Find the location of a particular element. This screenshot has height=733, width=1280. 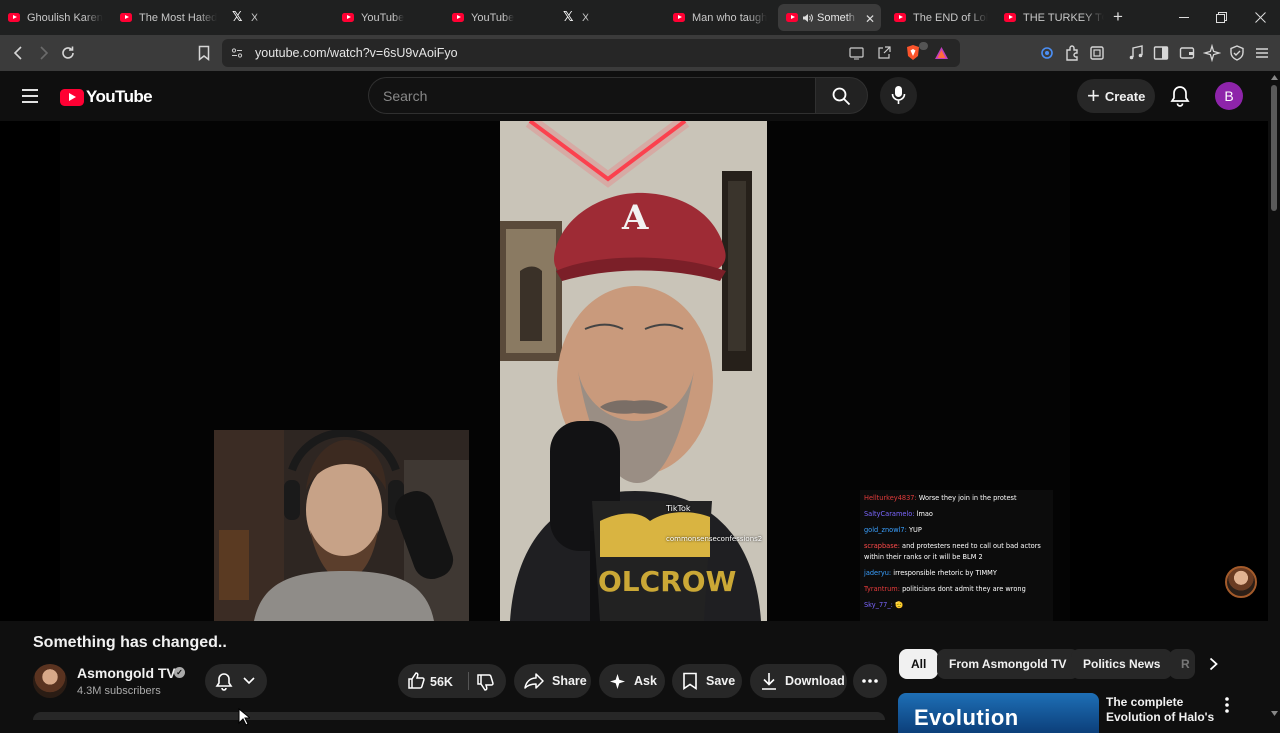

close-tab-icon: ✕ is located at coordinates (870, 19).